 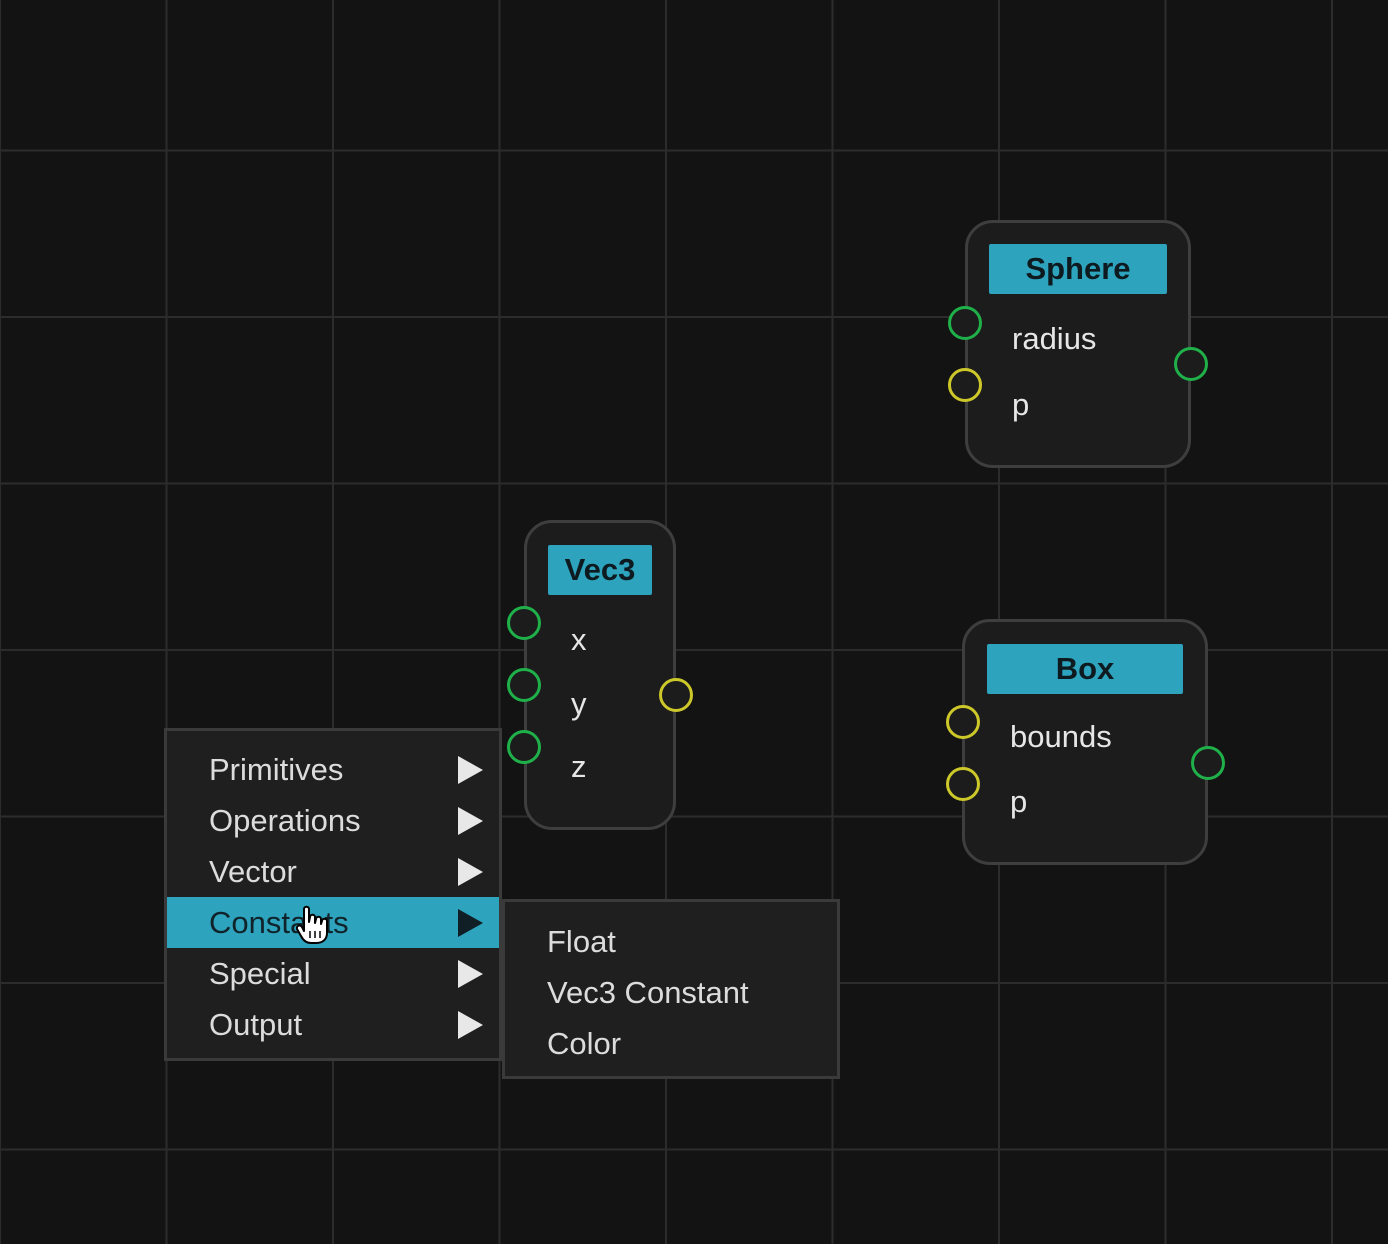 What do you see at coordinates (579, 766) in the screenshot?
I see `vec3-z-label: z` at bounding box center [579, 766].